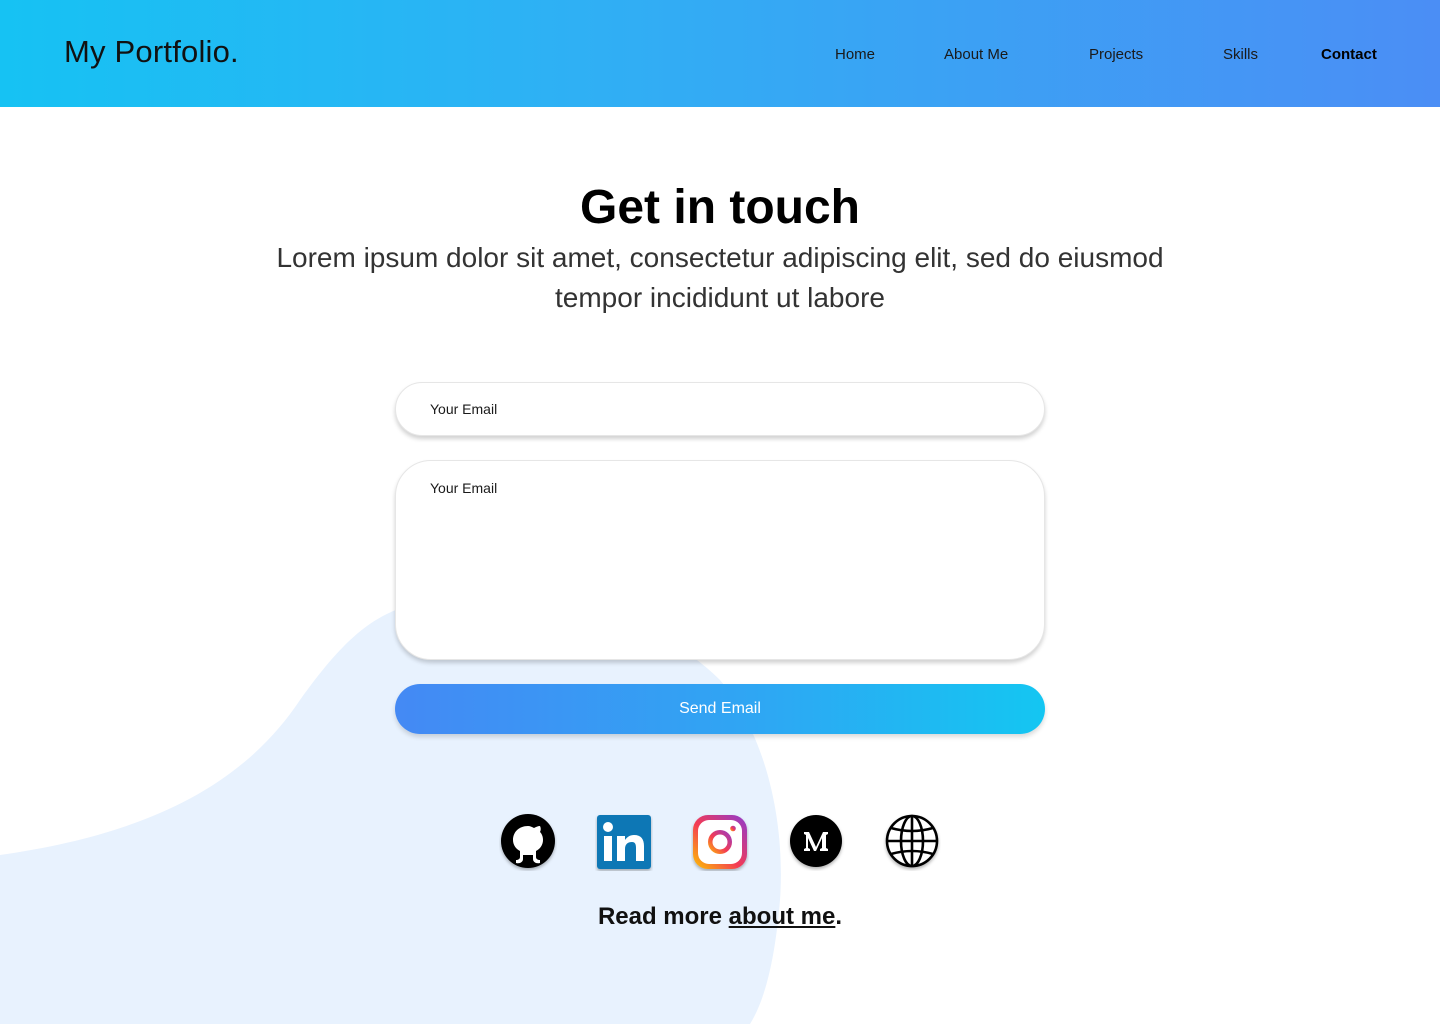  Describe the element at coordinates (976, 54) in the screenshot. I see `nav-item-about-me: About Me` at that location.